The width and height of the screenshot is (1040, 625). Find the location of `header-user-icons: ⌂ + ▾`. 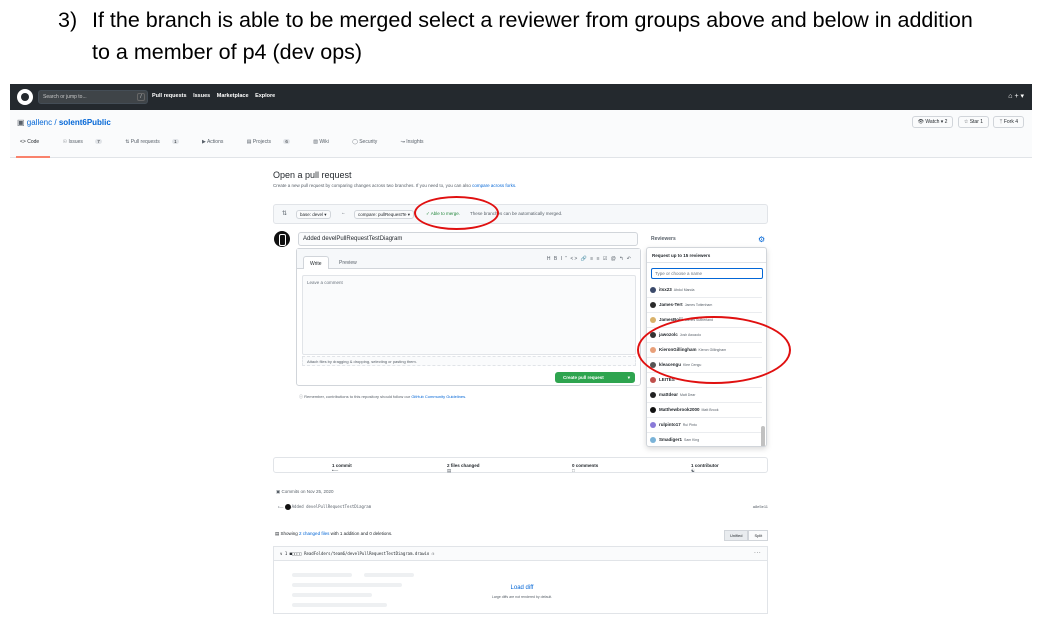

header-user-icons: ⌂ + ▾ is located at coordinates (1016, 96).